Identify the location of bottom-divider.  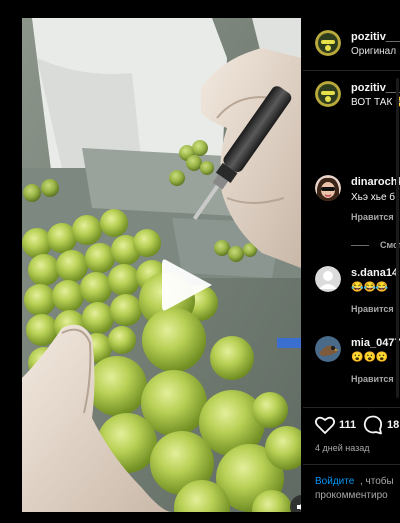
(351, 464).